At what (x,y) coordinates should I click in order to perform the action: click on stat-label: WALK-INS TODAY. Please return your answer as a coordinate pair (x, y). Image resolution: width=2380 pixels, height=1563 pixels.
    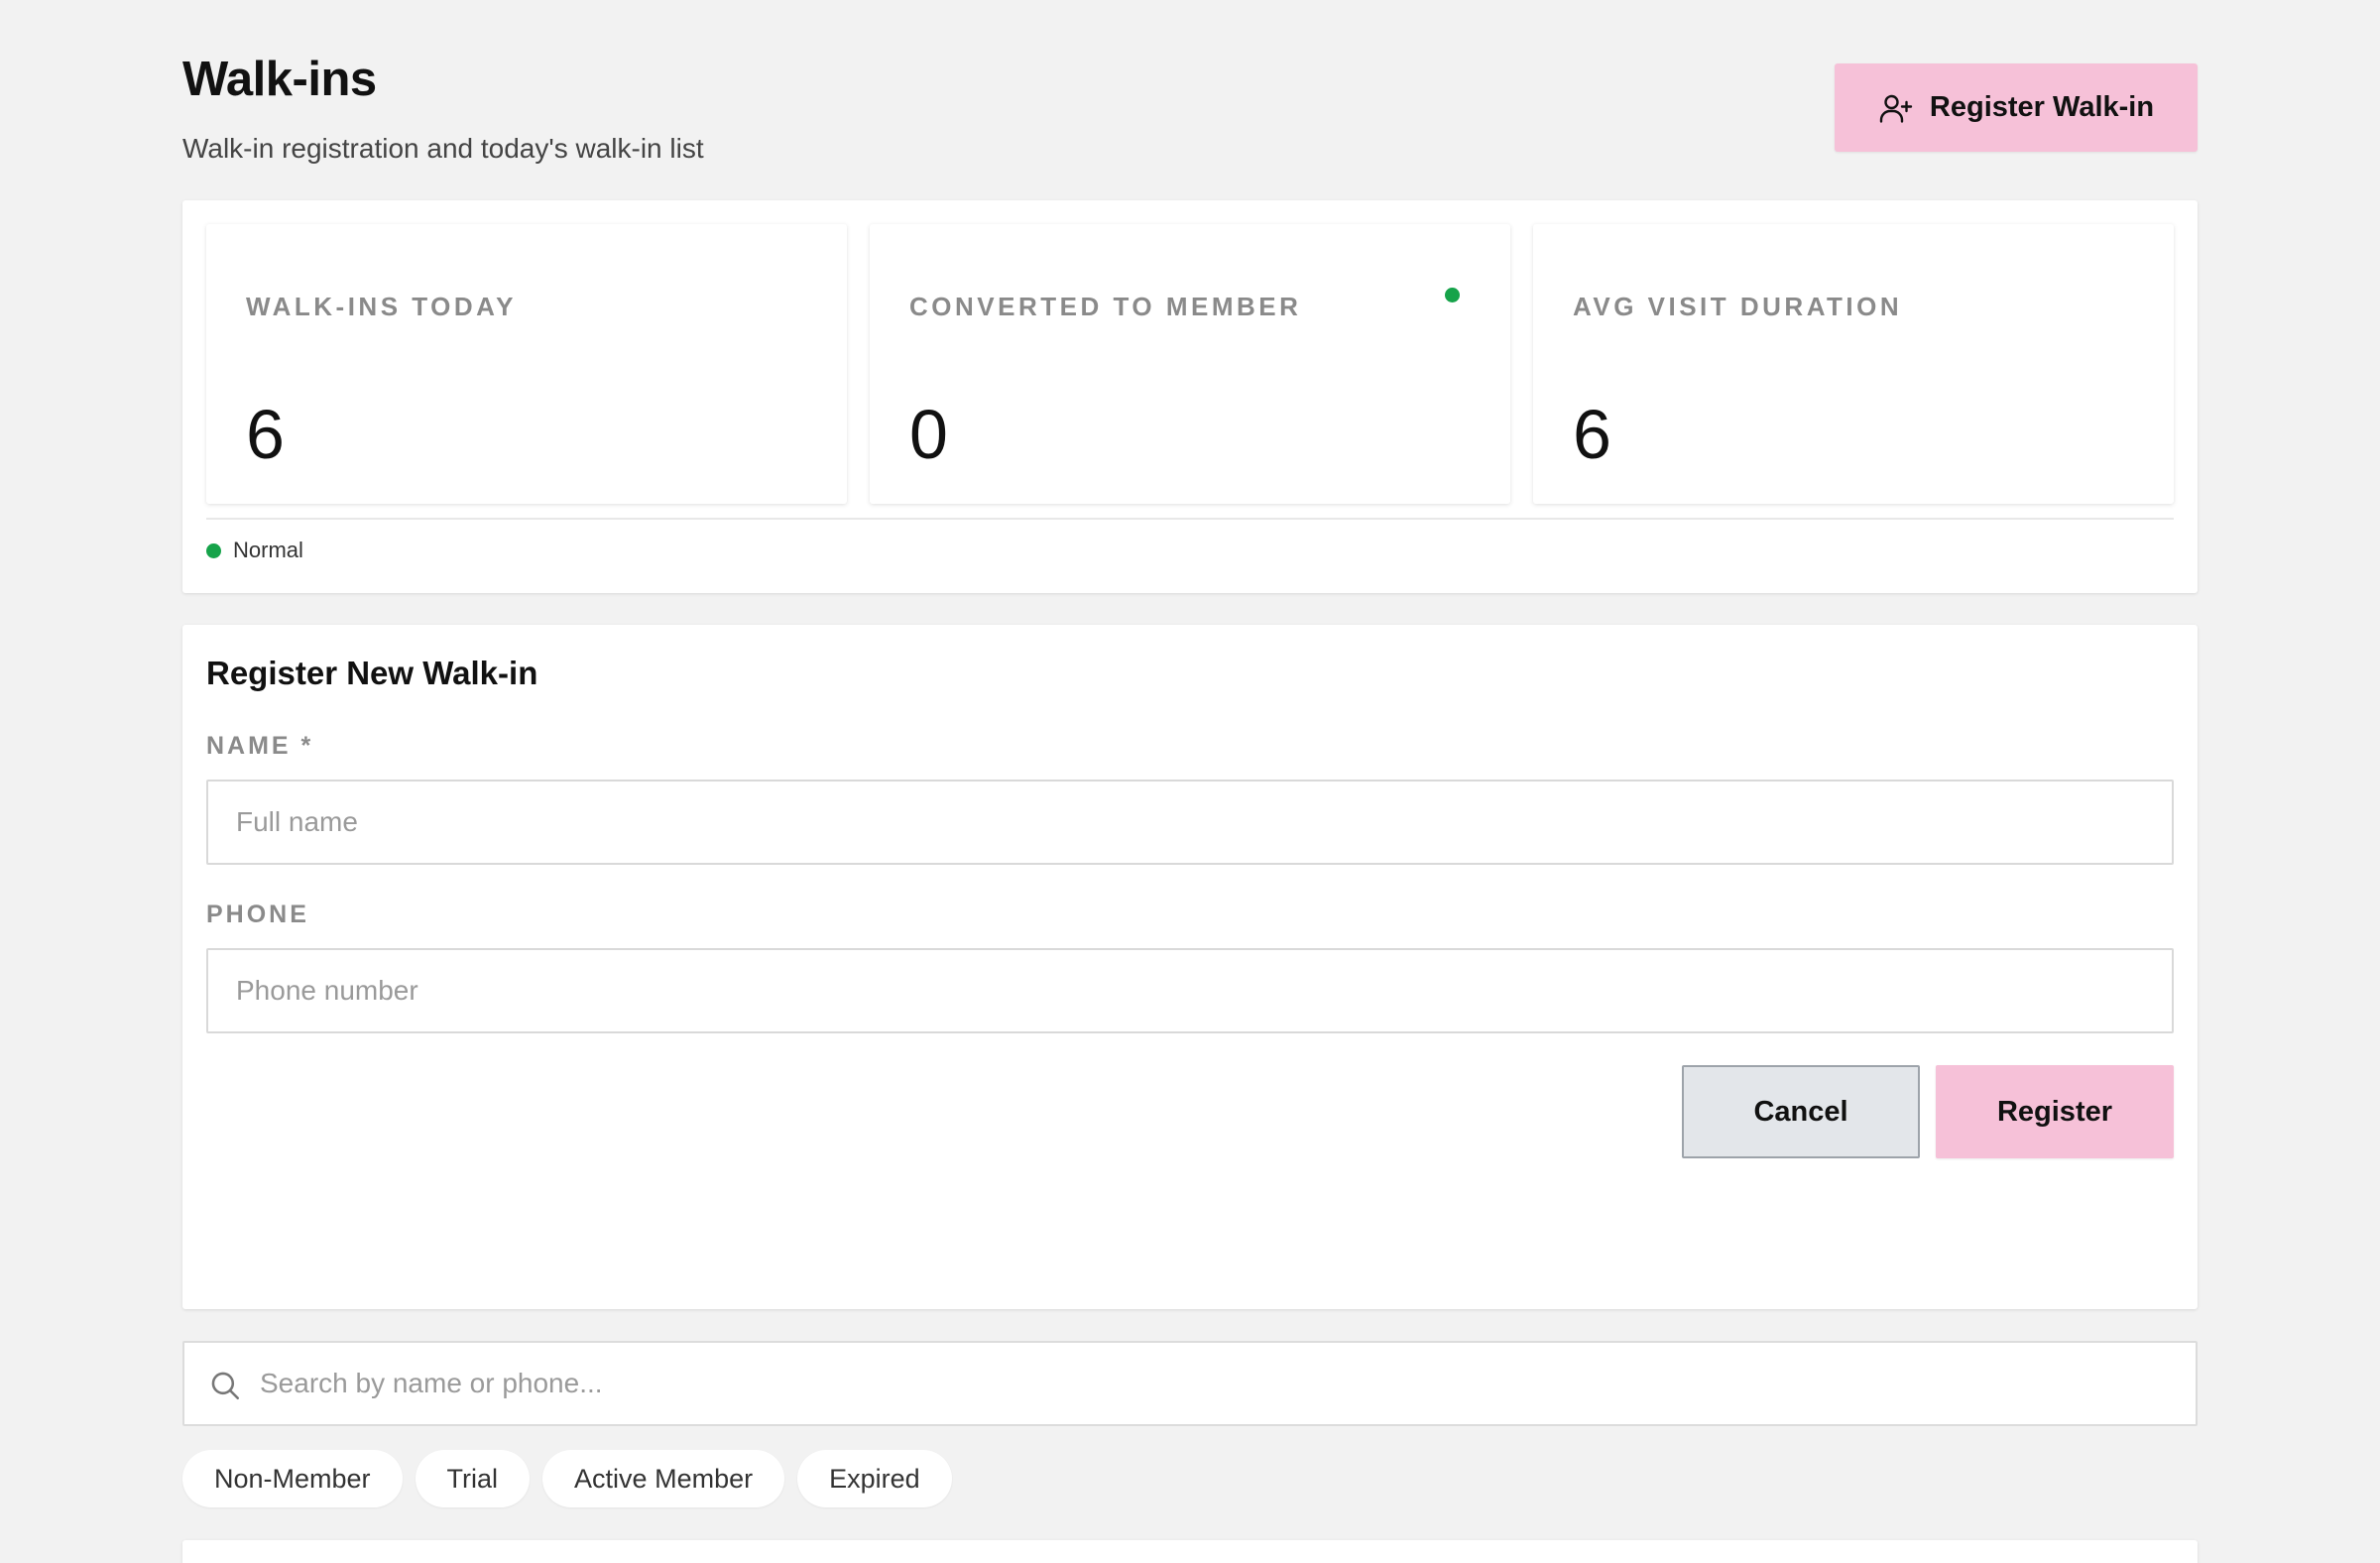
    Looking at the image, I should click on (381, 306).